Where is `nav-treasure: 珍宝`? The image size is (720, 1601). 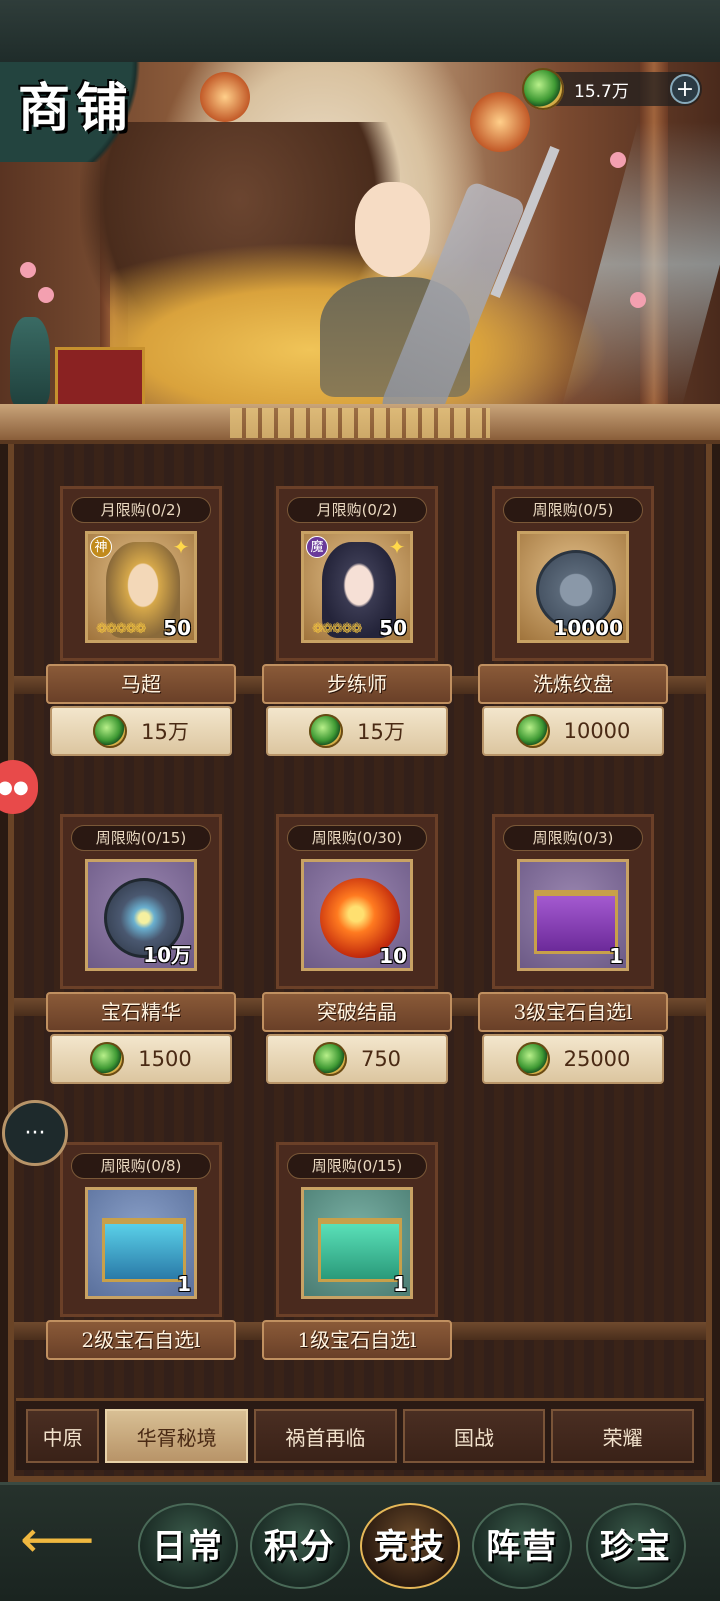
nav-treasure: 珍宝 is located at coordinates (636, 1546).